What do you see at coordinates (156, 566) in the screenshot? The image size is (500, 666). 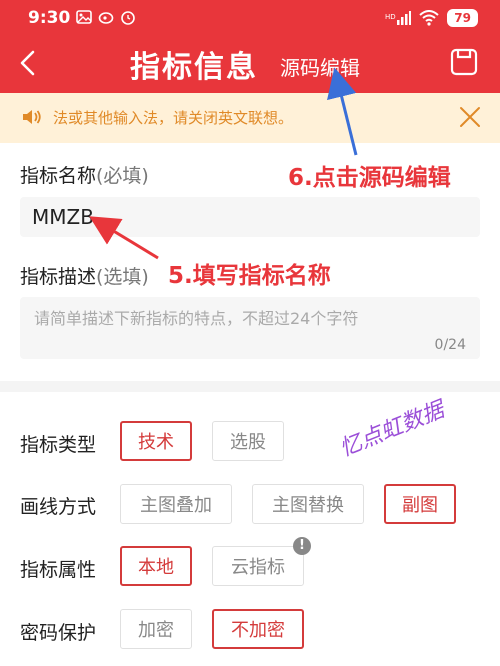 I see `attribute-option-local: 本地` at bounding box center [156, 566].